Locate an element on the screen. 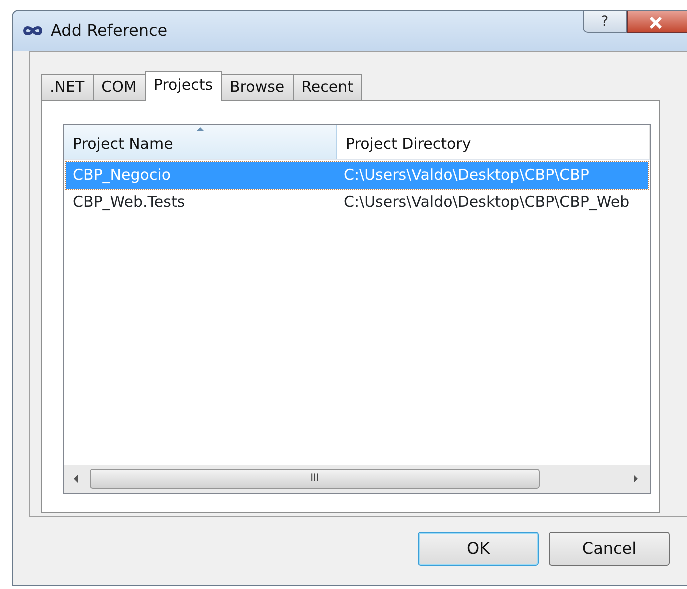 This screenshot has width=687, height=589. column-header: Project Name is located at coordinates (123, 144).